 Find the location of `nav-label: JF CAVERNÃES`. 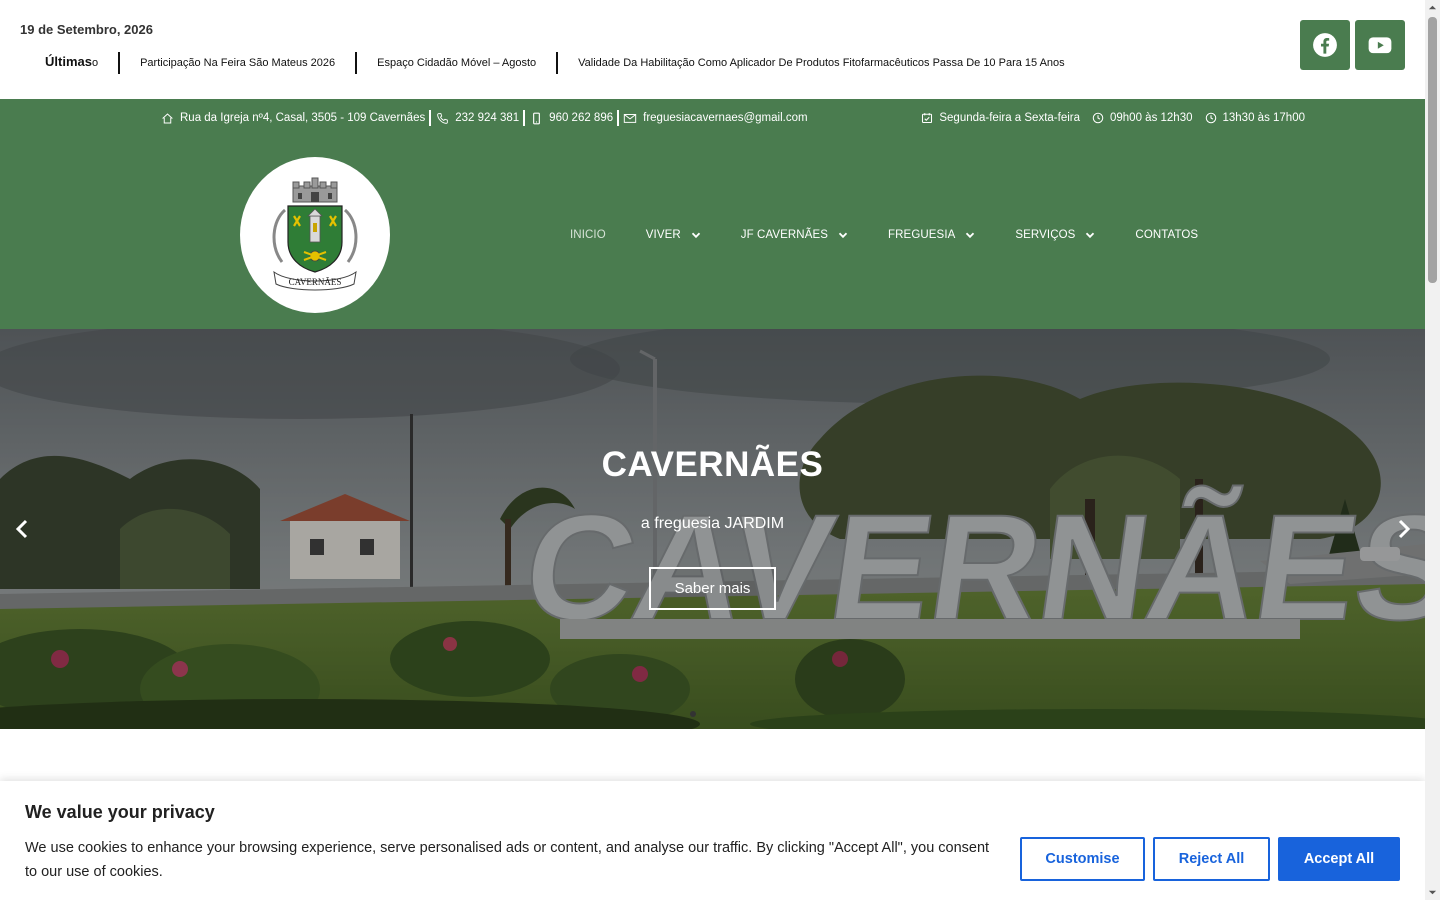

nav-label: JF CAVERNÃES is located at coordinates (784, 235).